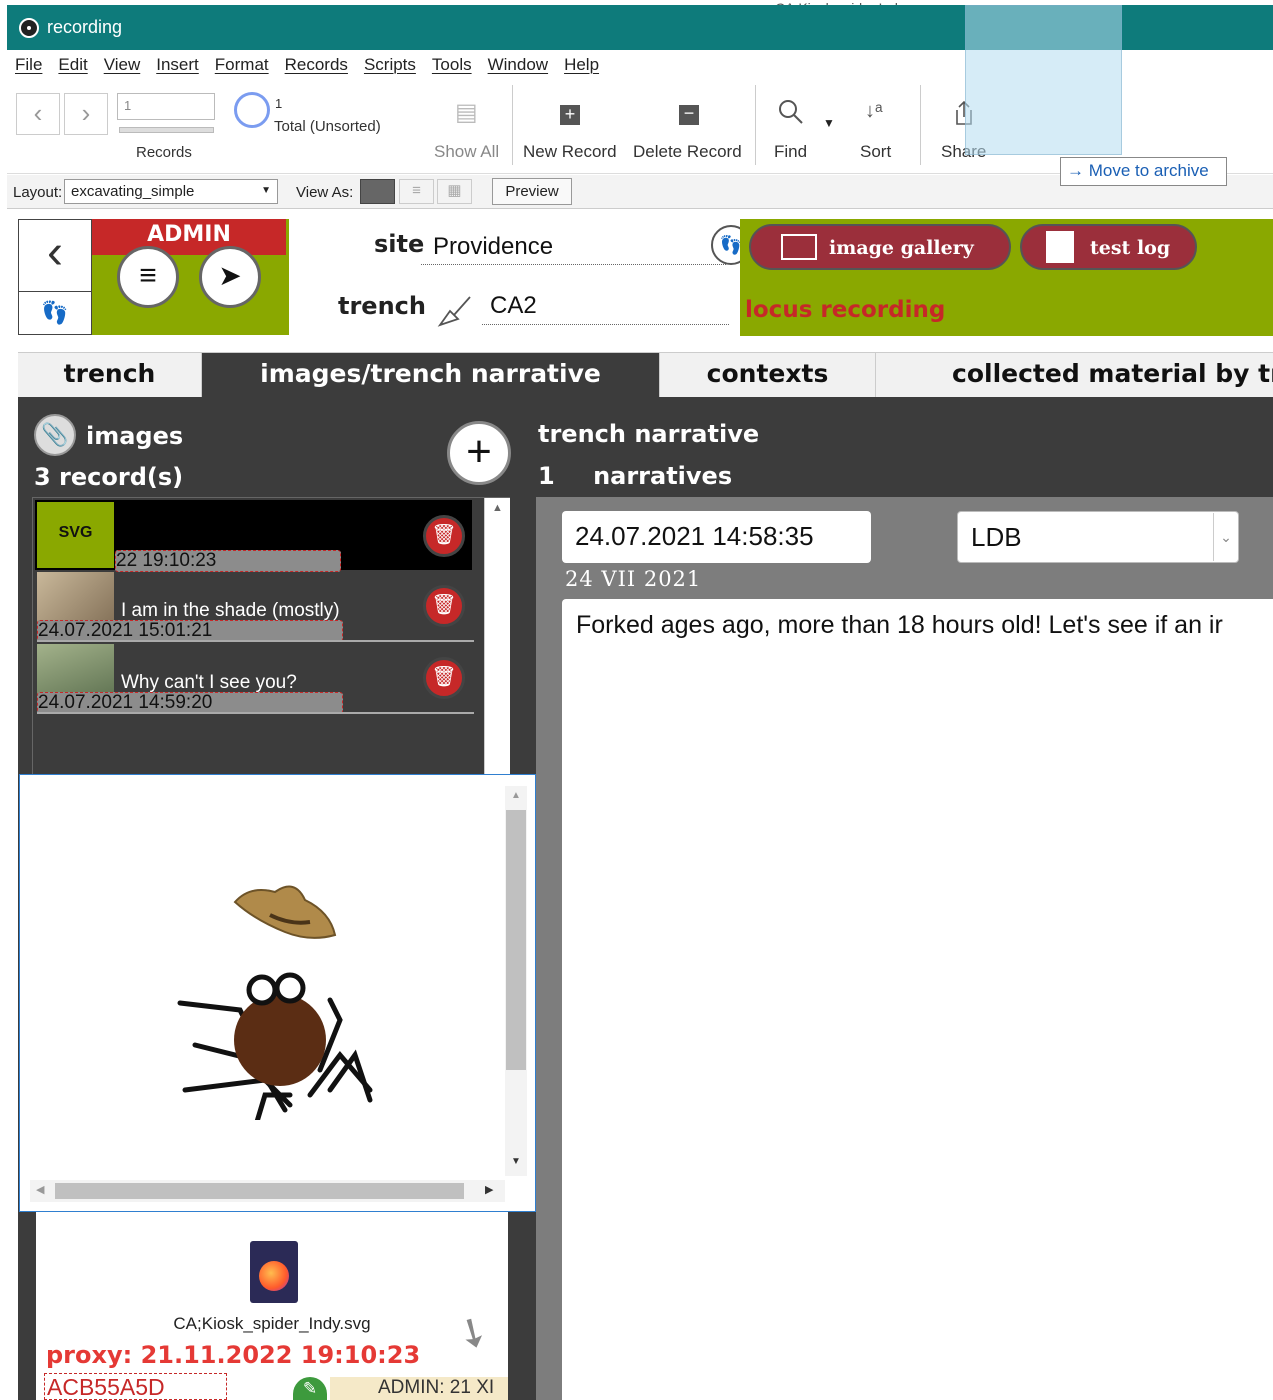  Describe the element at coordinates (716, 537) in the screenshot. I see `narrative-datetime-field: 24.07.2021 14:58:35` at that location.